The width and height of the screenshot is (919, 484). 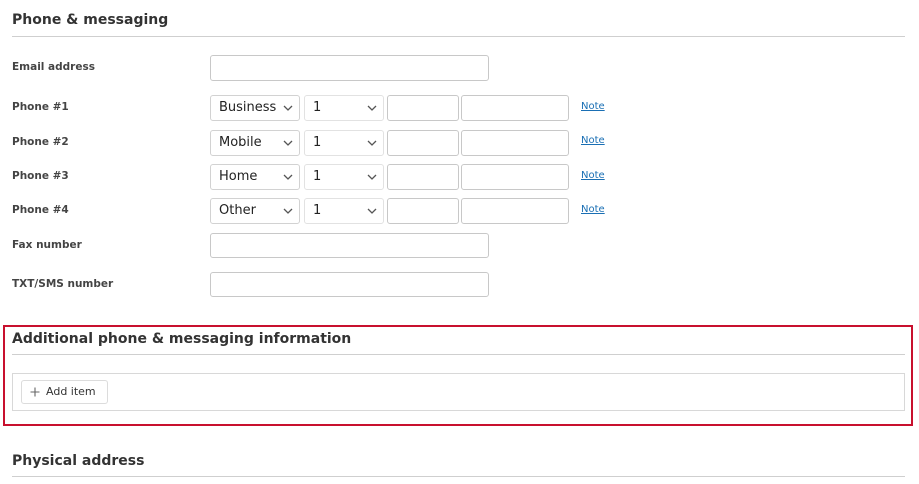 What do you see at coordinates (78, 461) in the screenshot?
I see `section-title-physical-address: Physical address` at bounding box center [78, 461].